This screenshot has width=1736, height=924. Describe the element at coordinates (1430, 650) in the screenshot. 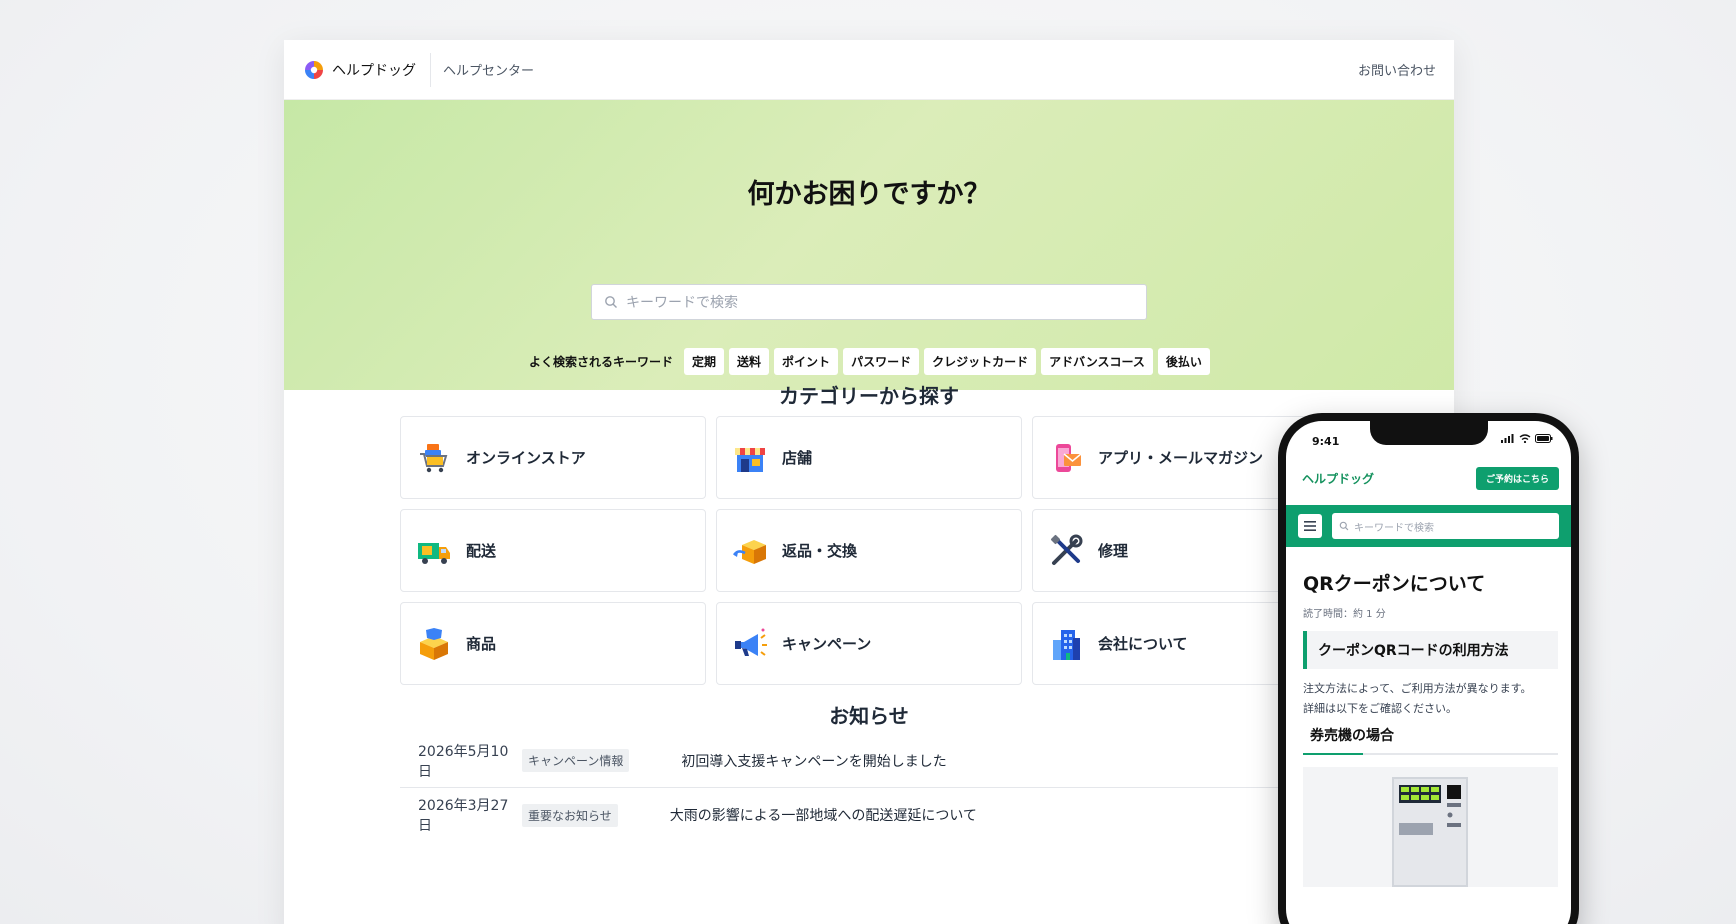

I see `section-heading: クーポンQRコードの利用方法` at that location.